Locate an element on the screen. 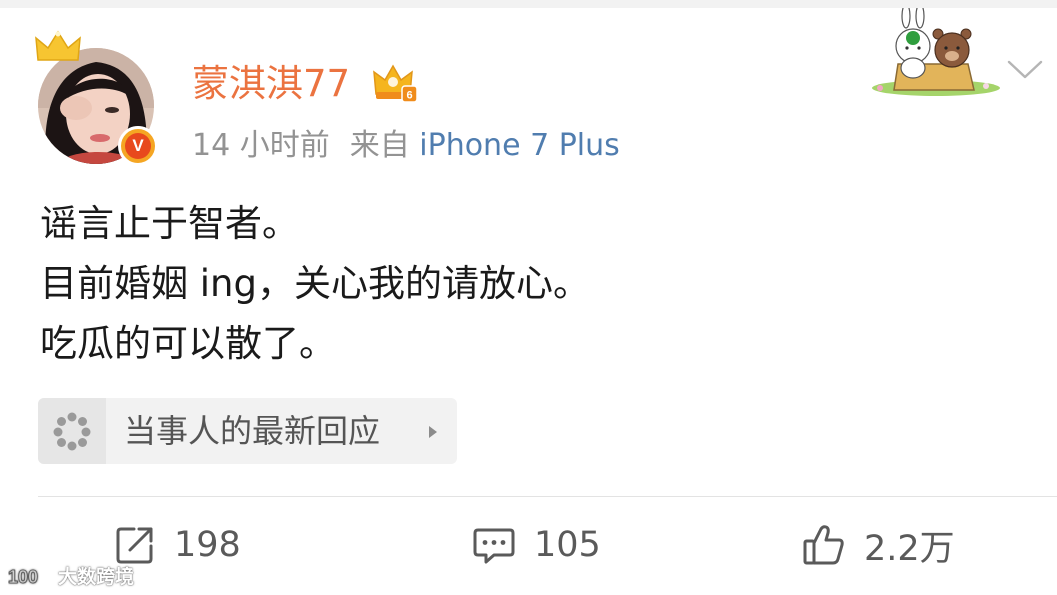 This screenshot has height=595, width=1057. top-separator is located at coordinates (528, 4).